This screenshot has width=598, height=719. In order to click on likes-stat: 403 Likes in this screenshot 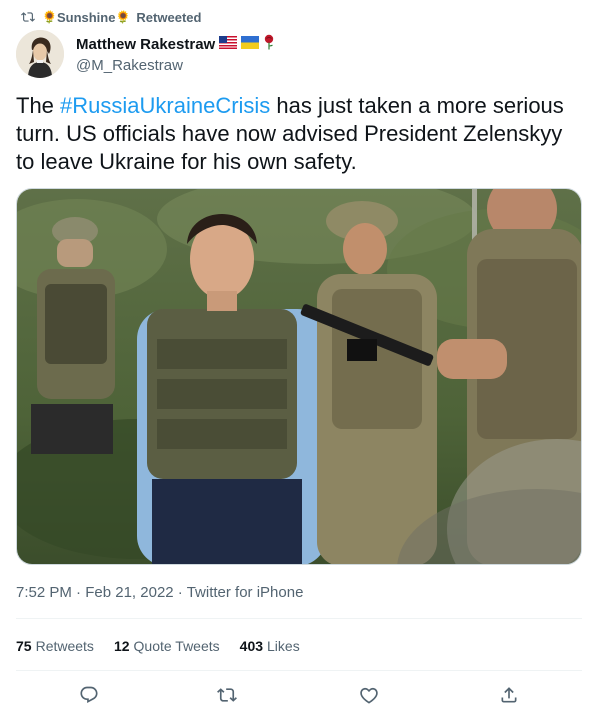, I will do `click(270, 646)`.